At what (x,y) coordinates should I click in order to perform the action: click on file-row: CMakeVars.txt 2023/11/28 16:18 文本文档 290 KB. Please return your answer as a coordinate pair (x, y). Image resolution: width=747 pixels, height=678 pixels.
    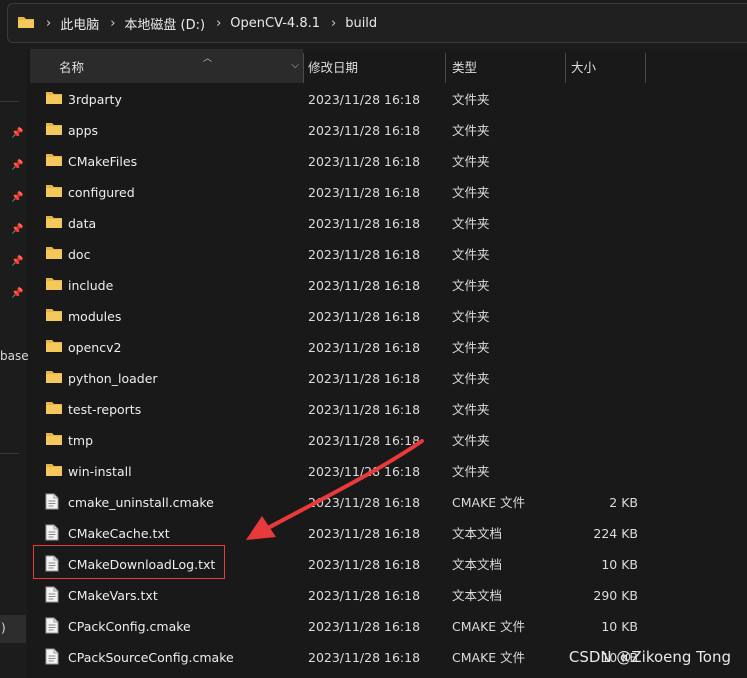
    Looking at the image, I should click on (387, 595).